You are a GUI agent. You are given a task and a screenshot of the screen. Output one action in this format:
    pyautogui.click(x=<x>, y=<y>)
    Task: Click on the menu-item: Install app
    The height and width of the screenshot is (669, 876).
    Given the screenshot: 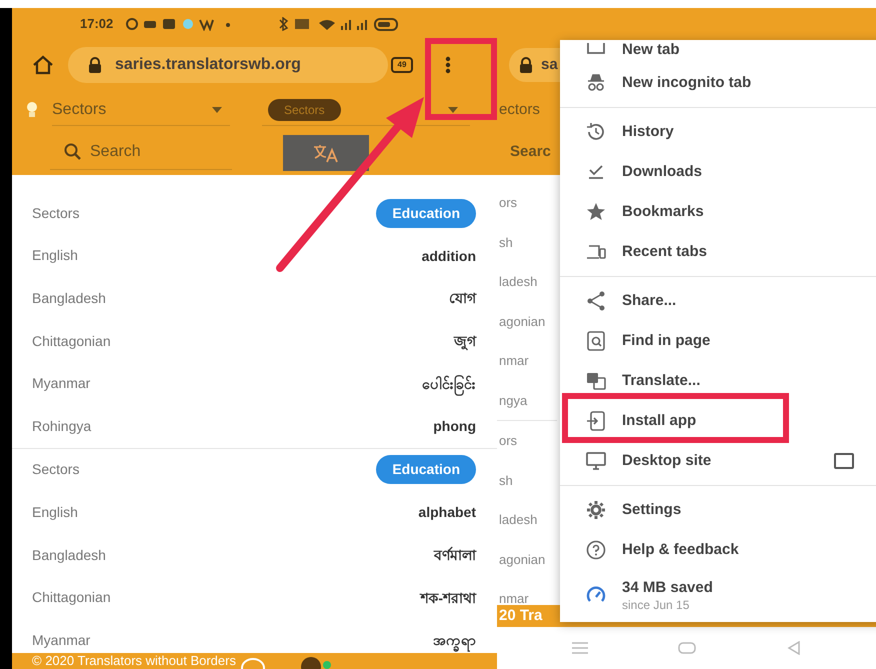 What is the action you would take?
    pyautogui.click(x=718, y=421)
    